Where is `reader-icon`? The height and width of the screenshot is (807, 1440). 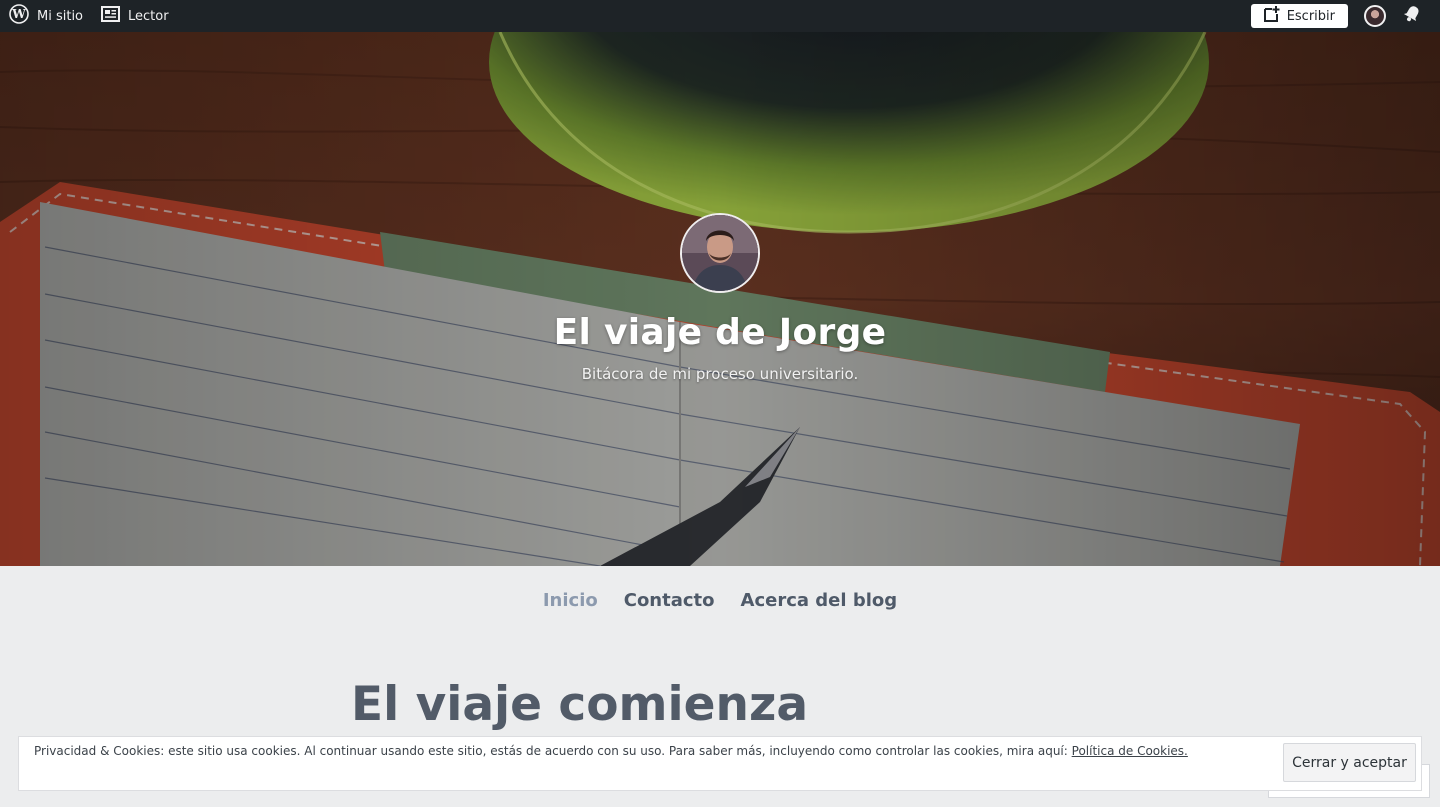 reader-icon is located at coordinates (111, 16).